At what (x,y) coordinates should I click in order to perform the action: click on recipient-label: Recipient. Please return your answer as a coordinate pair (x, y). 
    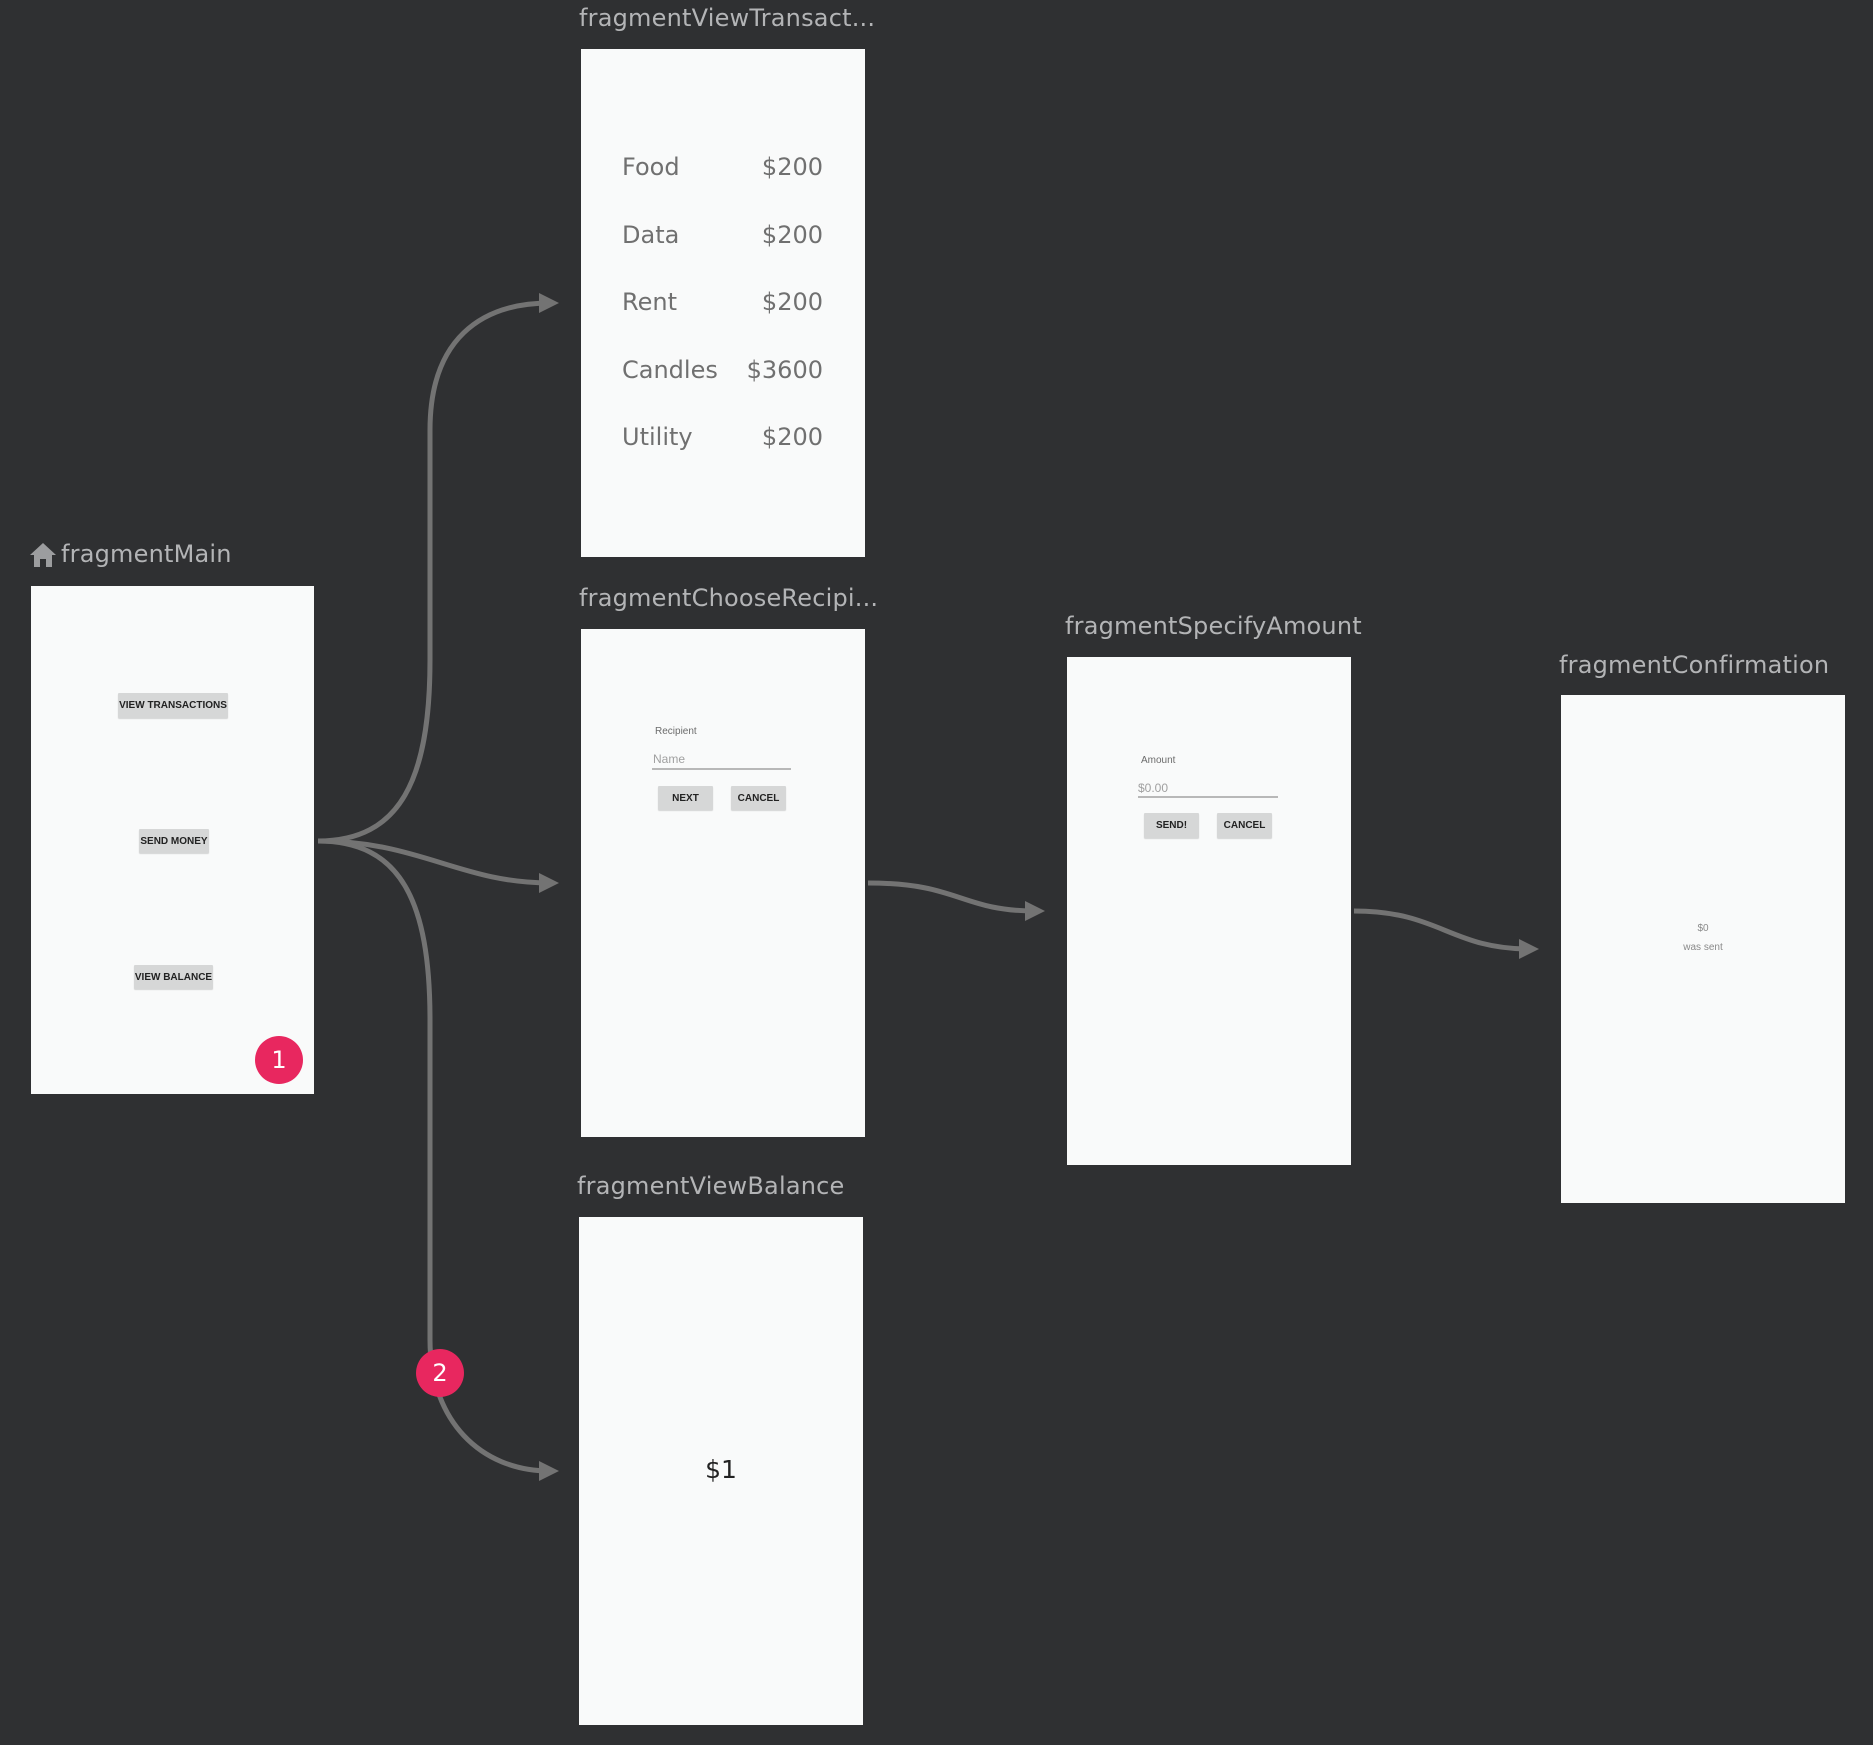
    Looking at the image, I should click on (676, 731).